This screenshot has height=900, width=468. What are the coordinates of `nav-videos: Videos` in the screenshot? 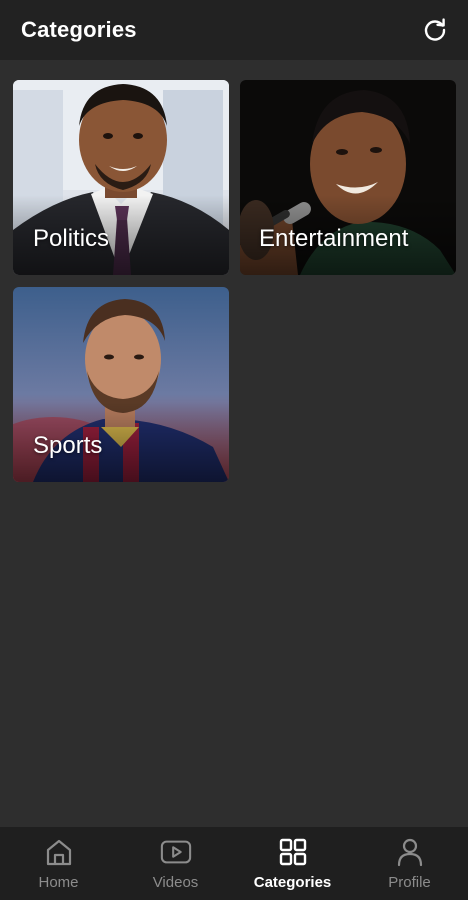 It's located at (176, 863).